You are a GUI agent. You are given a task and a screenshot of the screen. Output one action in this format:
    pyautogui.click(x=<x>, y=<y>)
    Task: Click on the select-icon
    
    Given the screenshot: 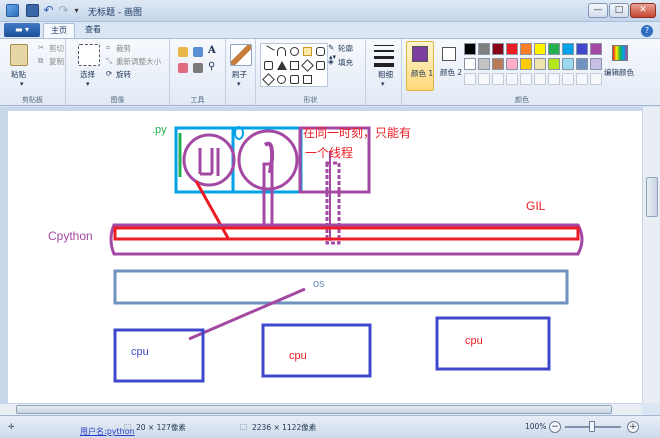 What is the action you would take?
    pyautogui.click(x=89, y=55)
    